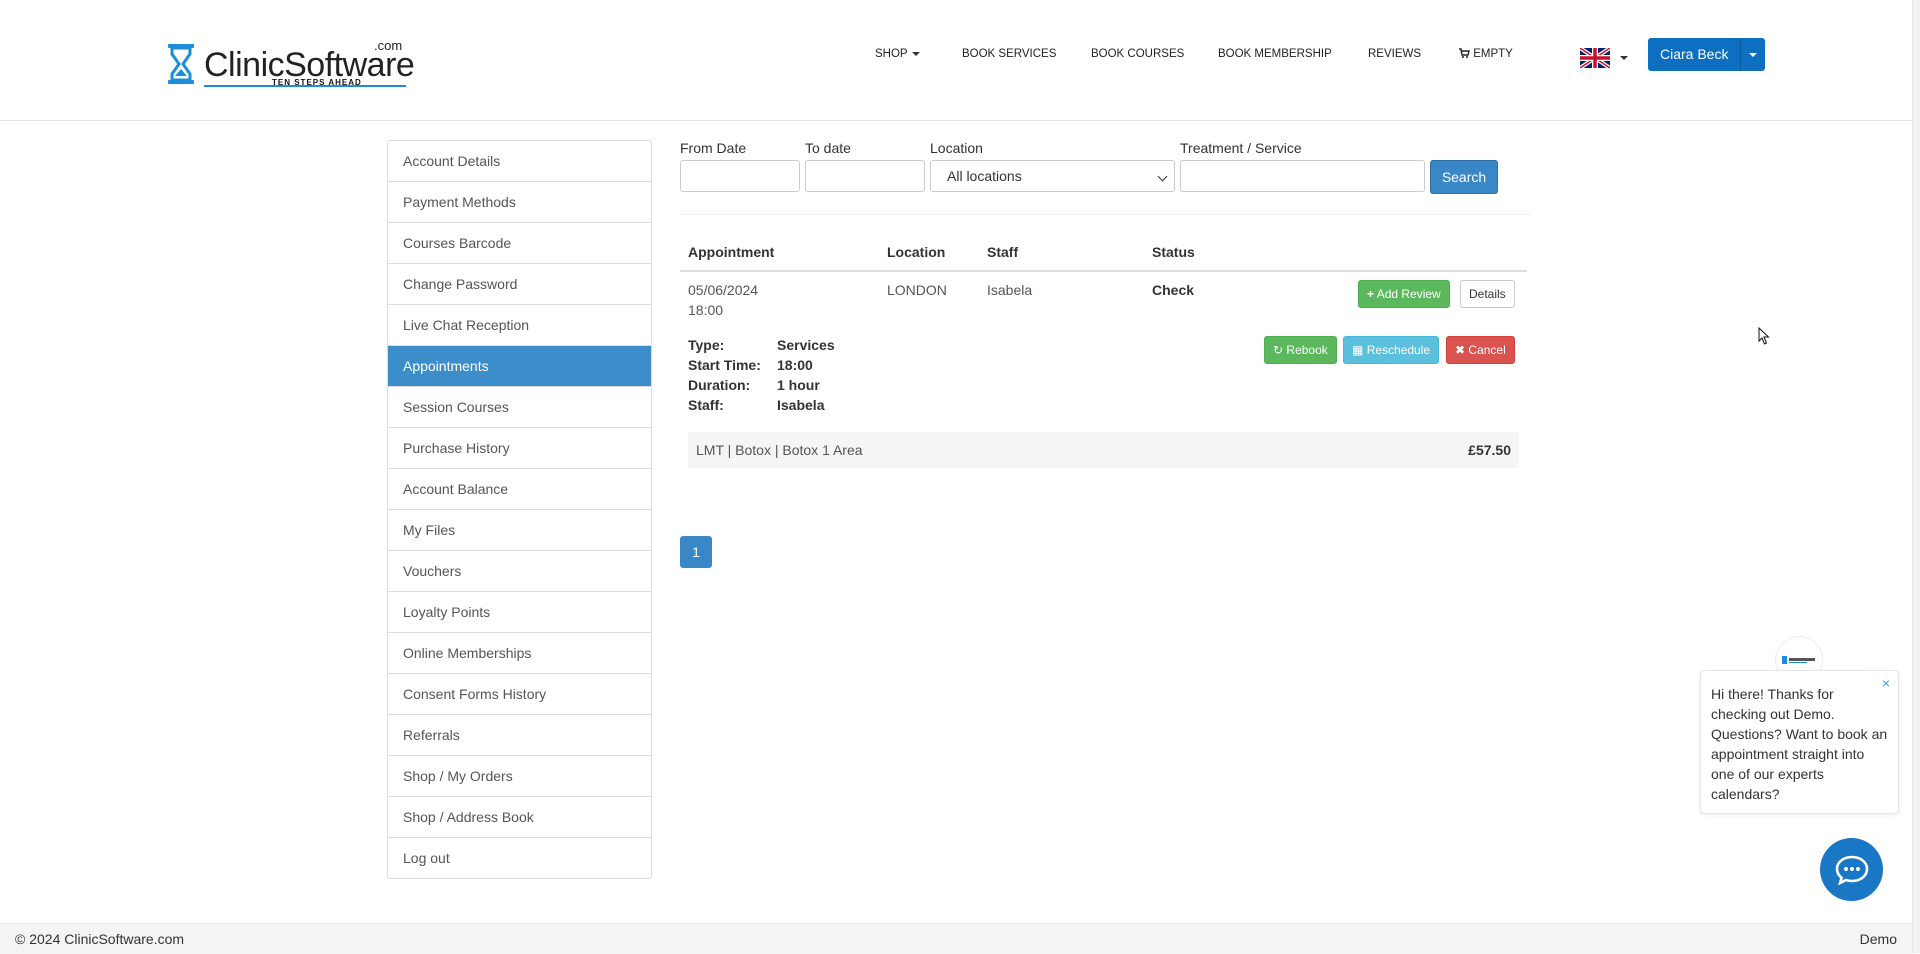 The width and height of the screenshot is (1920, 954). What do you see at coordinates (519, 817) in the screenshot?
I see `sidebar-item-shop-address-book: Shop / Address Book` at bounding box center [519, 817].